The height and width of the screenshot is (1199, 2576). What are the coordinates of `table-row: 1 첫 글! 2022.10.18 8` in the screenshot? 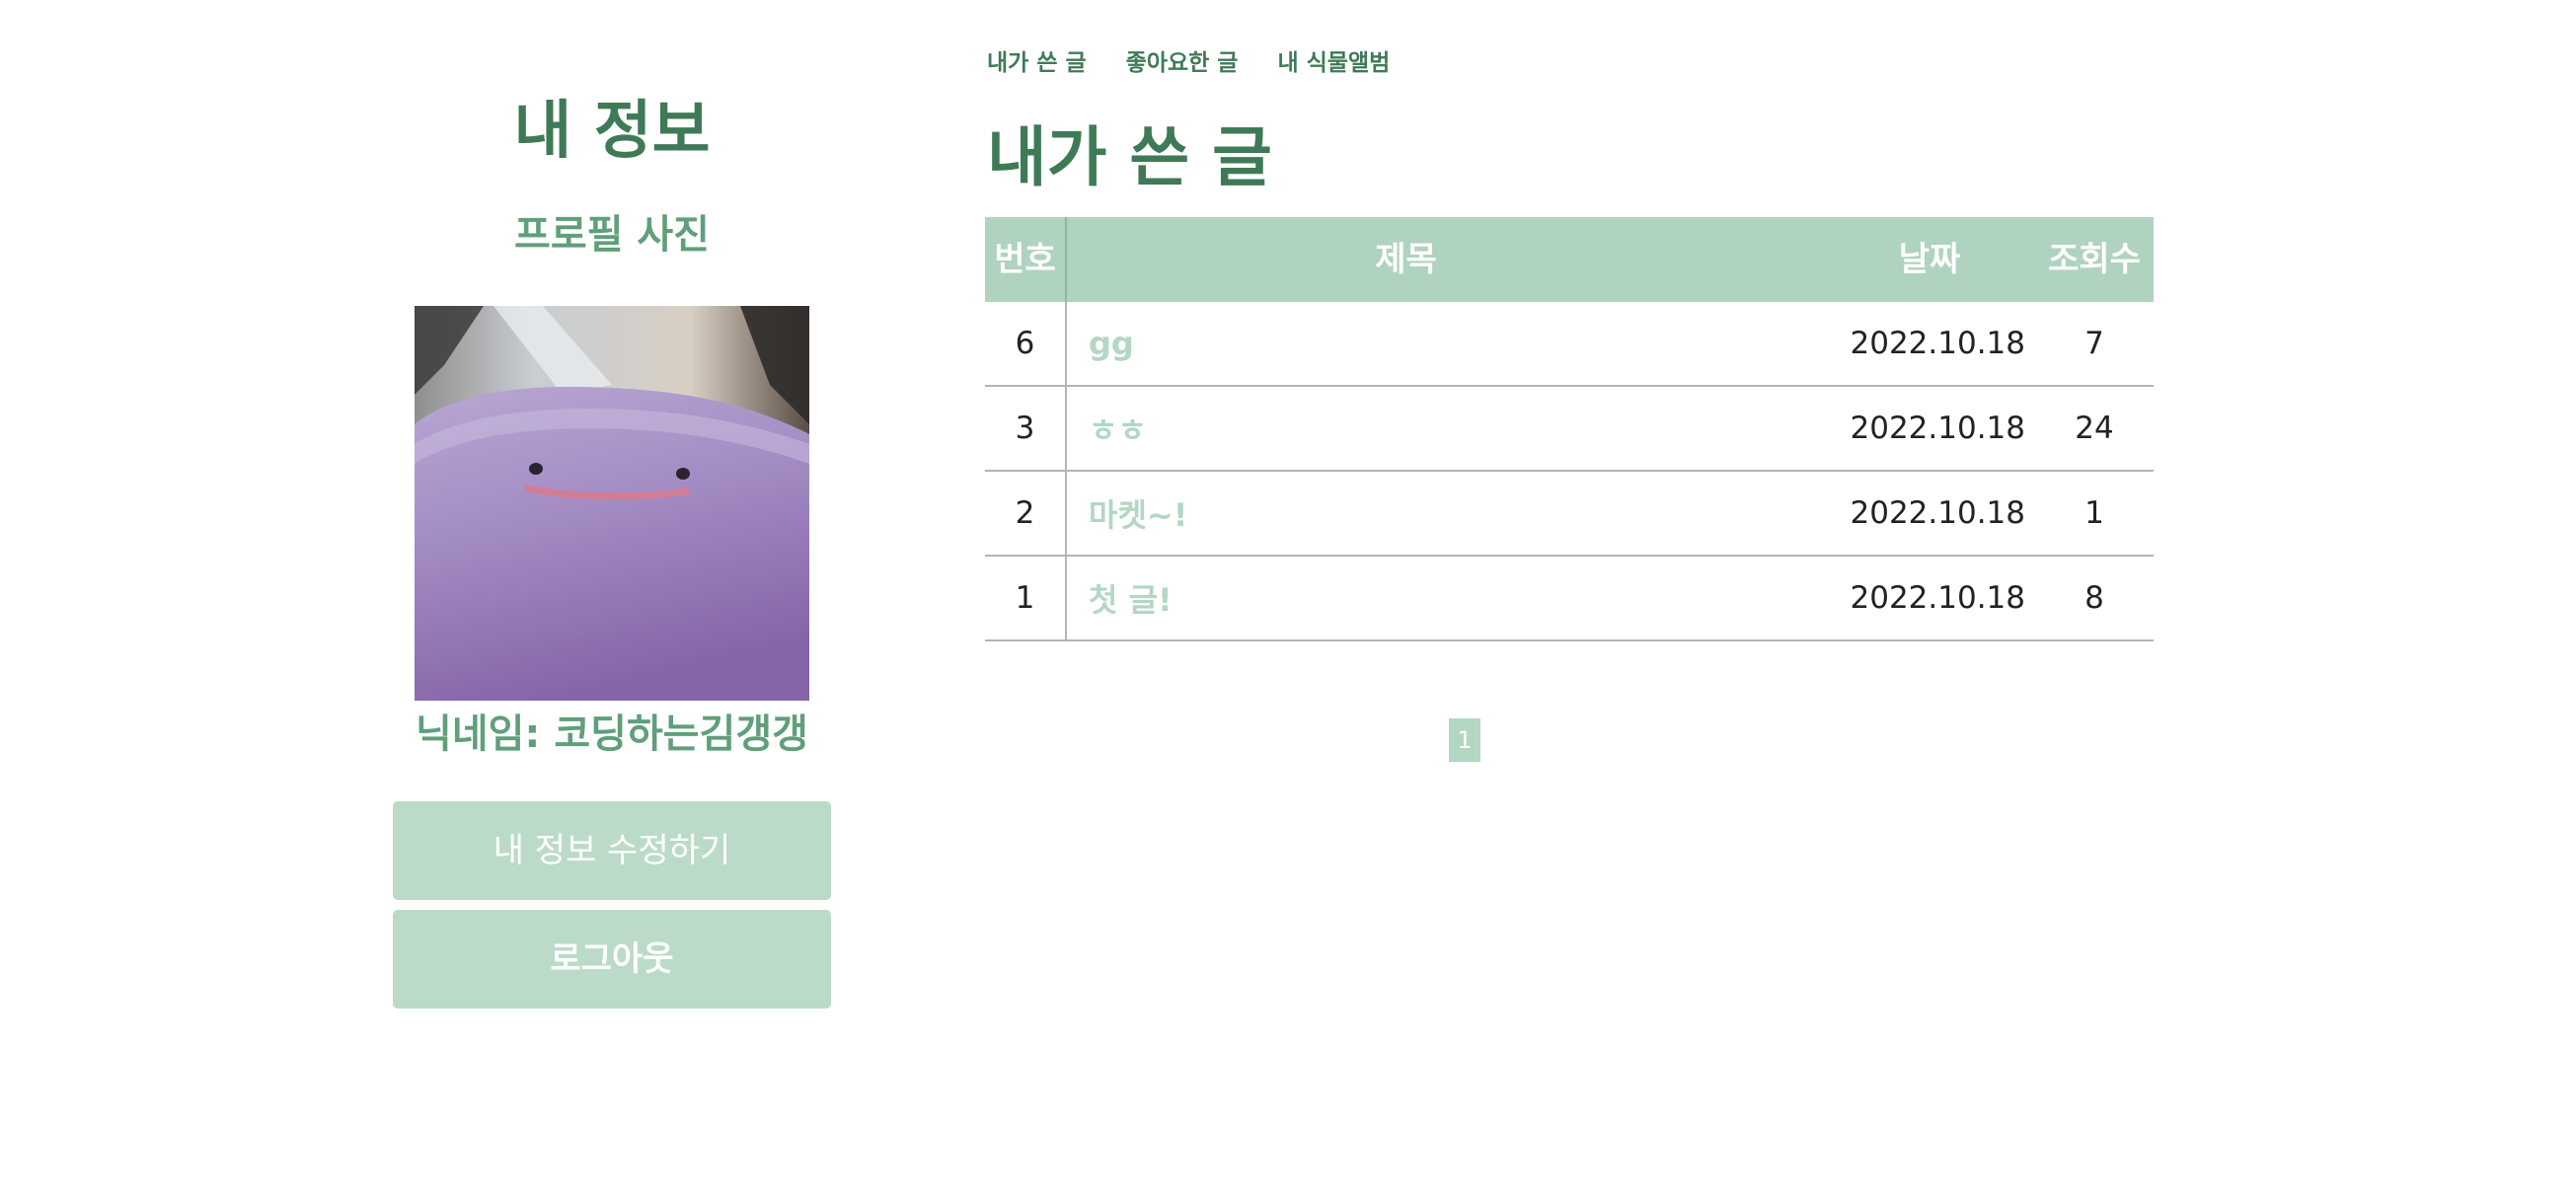 It's located at (1569, 598).